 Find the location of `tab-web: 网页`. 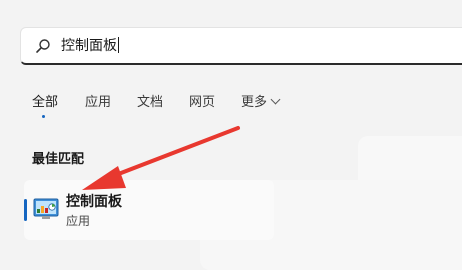

tab-web: 网页 is located at coordinates (202, 103).